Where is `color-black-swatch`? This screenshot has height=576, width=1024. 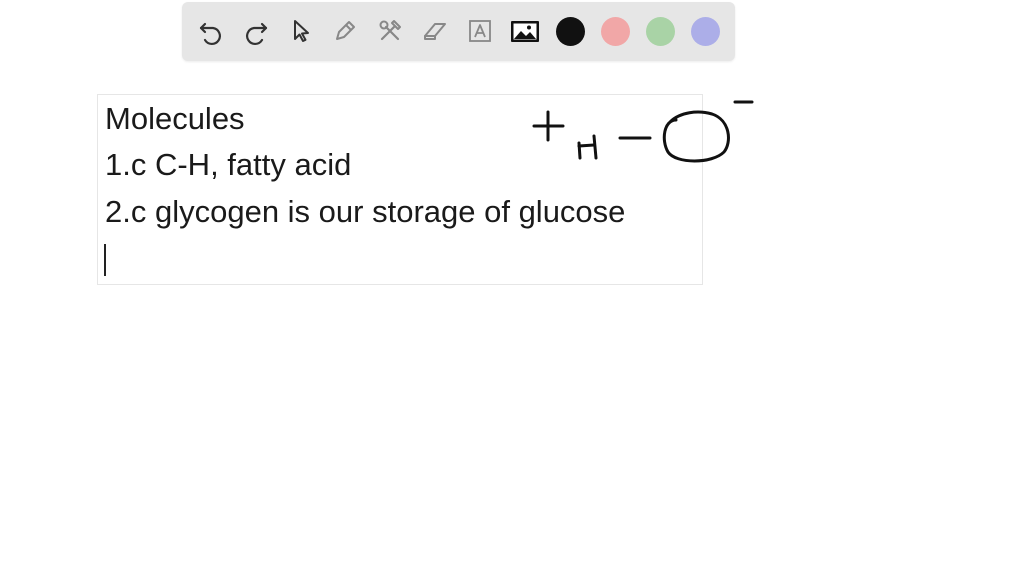 color-black-swatch is located at coordinates (570, 31).